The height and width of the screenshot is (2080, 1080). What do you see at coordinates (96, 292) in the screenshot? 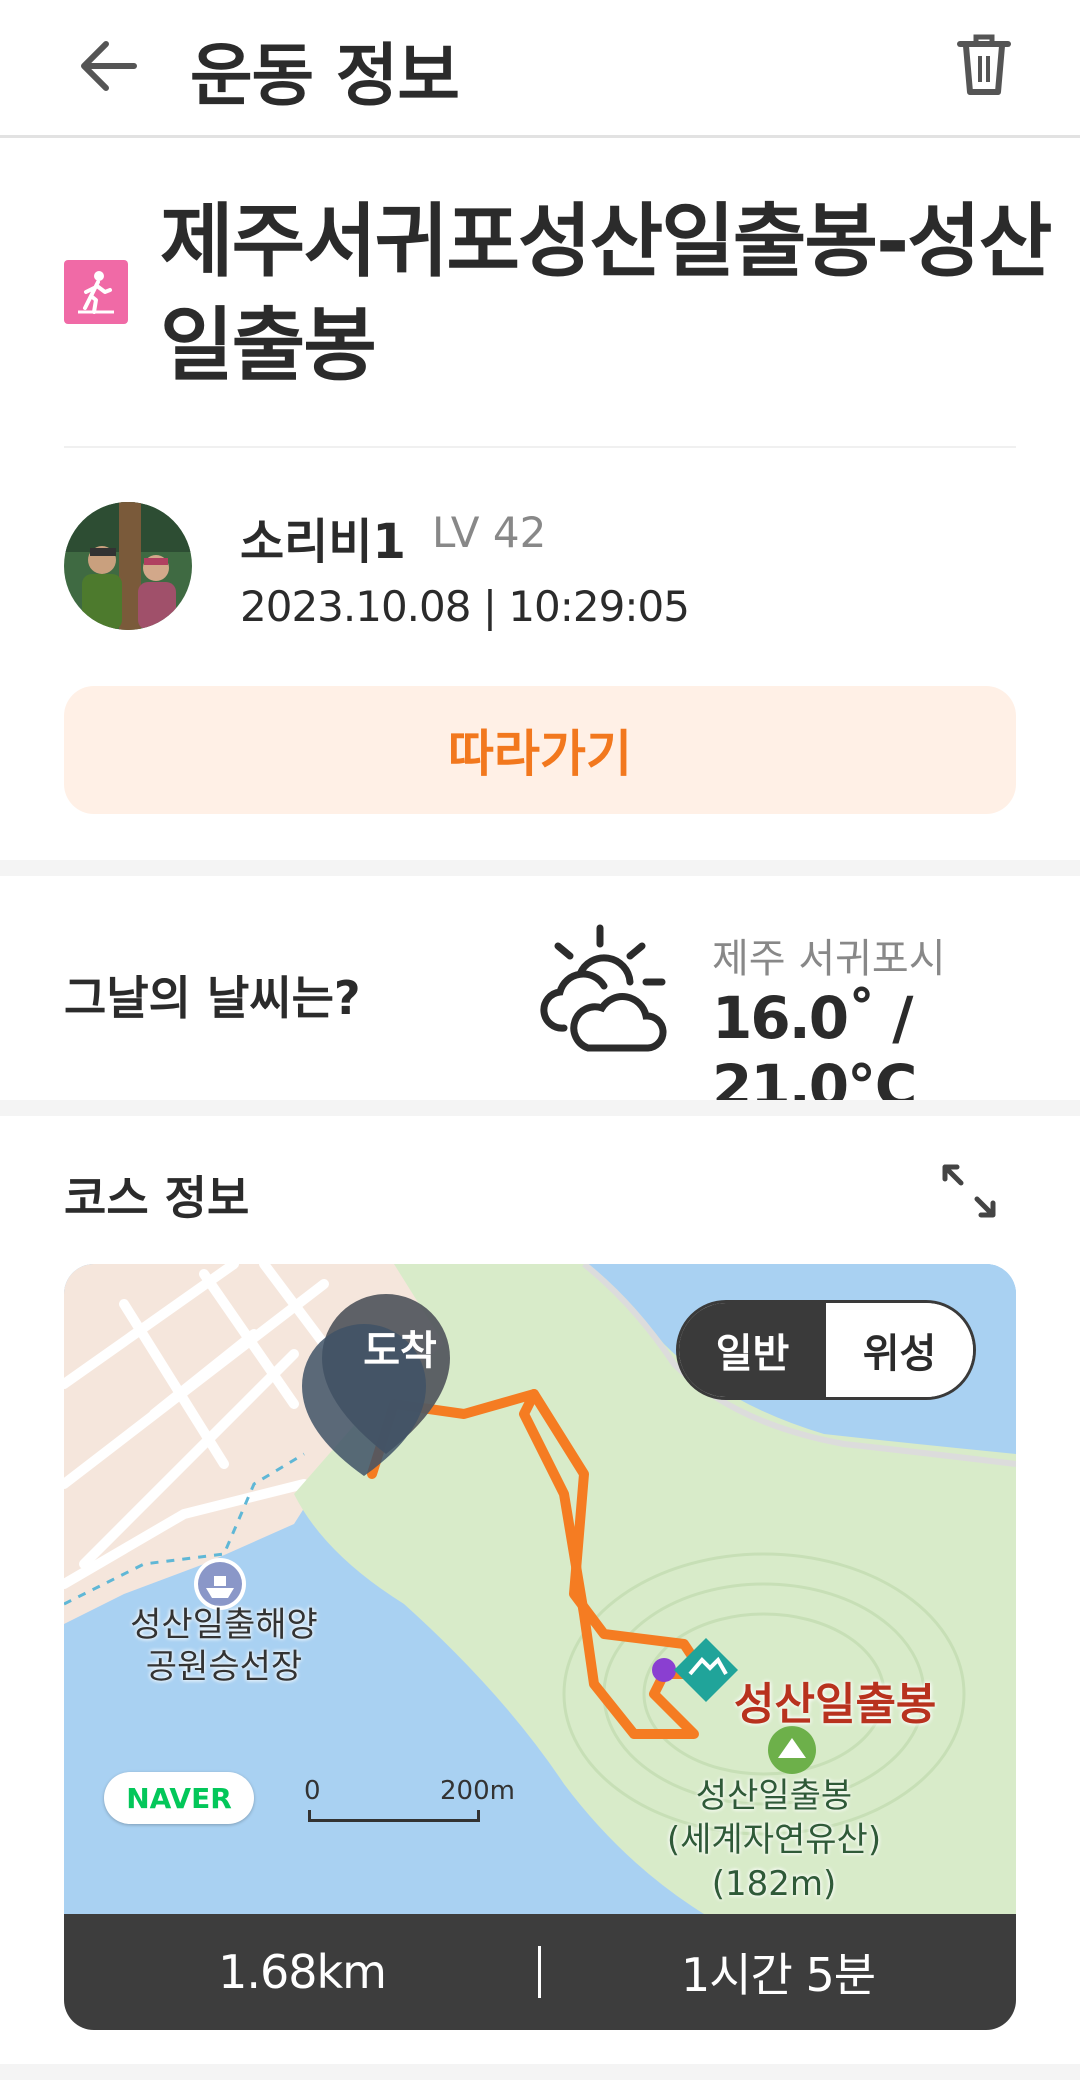
I see `hiking-icon` at bounding box center [96, 292].